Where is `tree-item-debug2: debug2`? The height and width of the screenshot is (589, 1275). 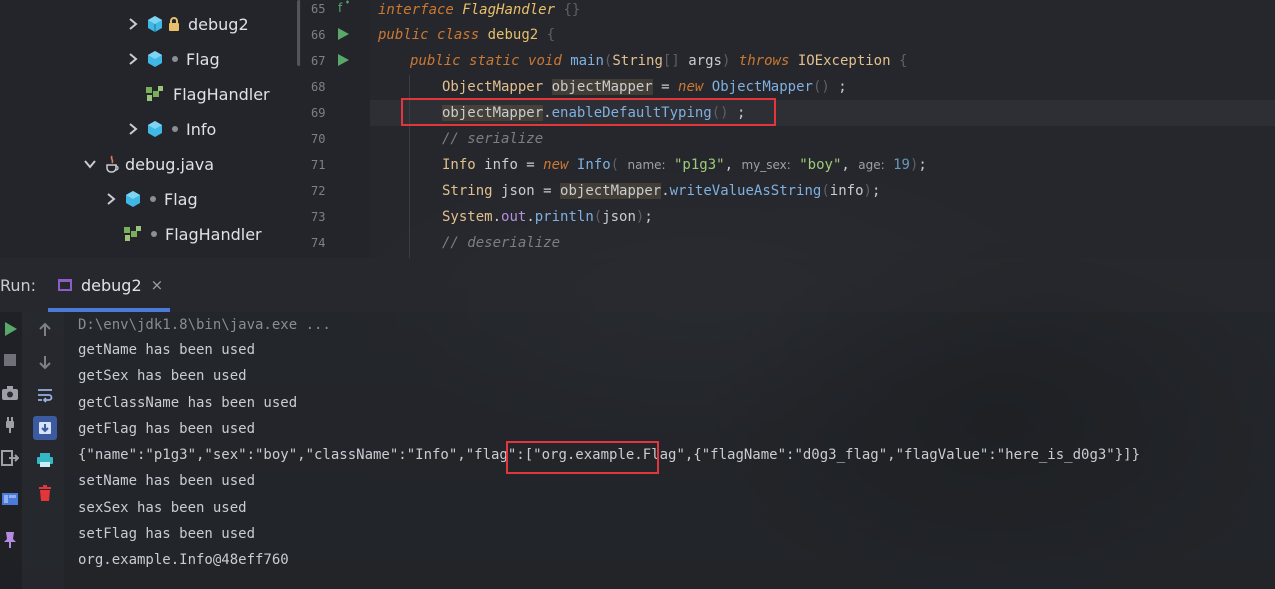
tree-item-debug2: debug2 is located at coordinates (187, 24).